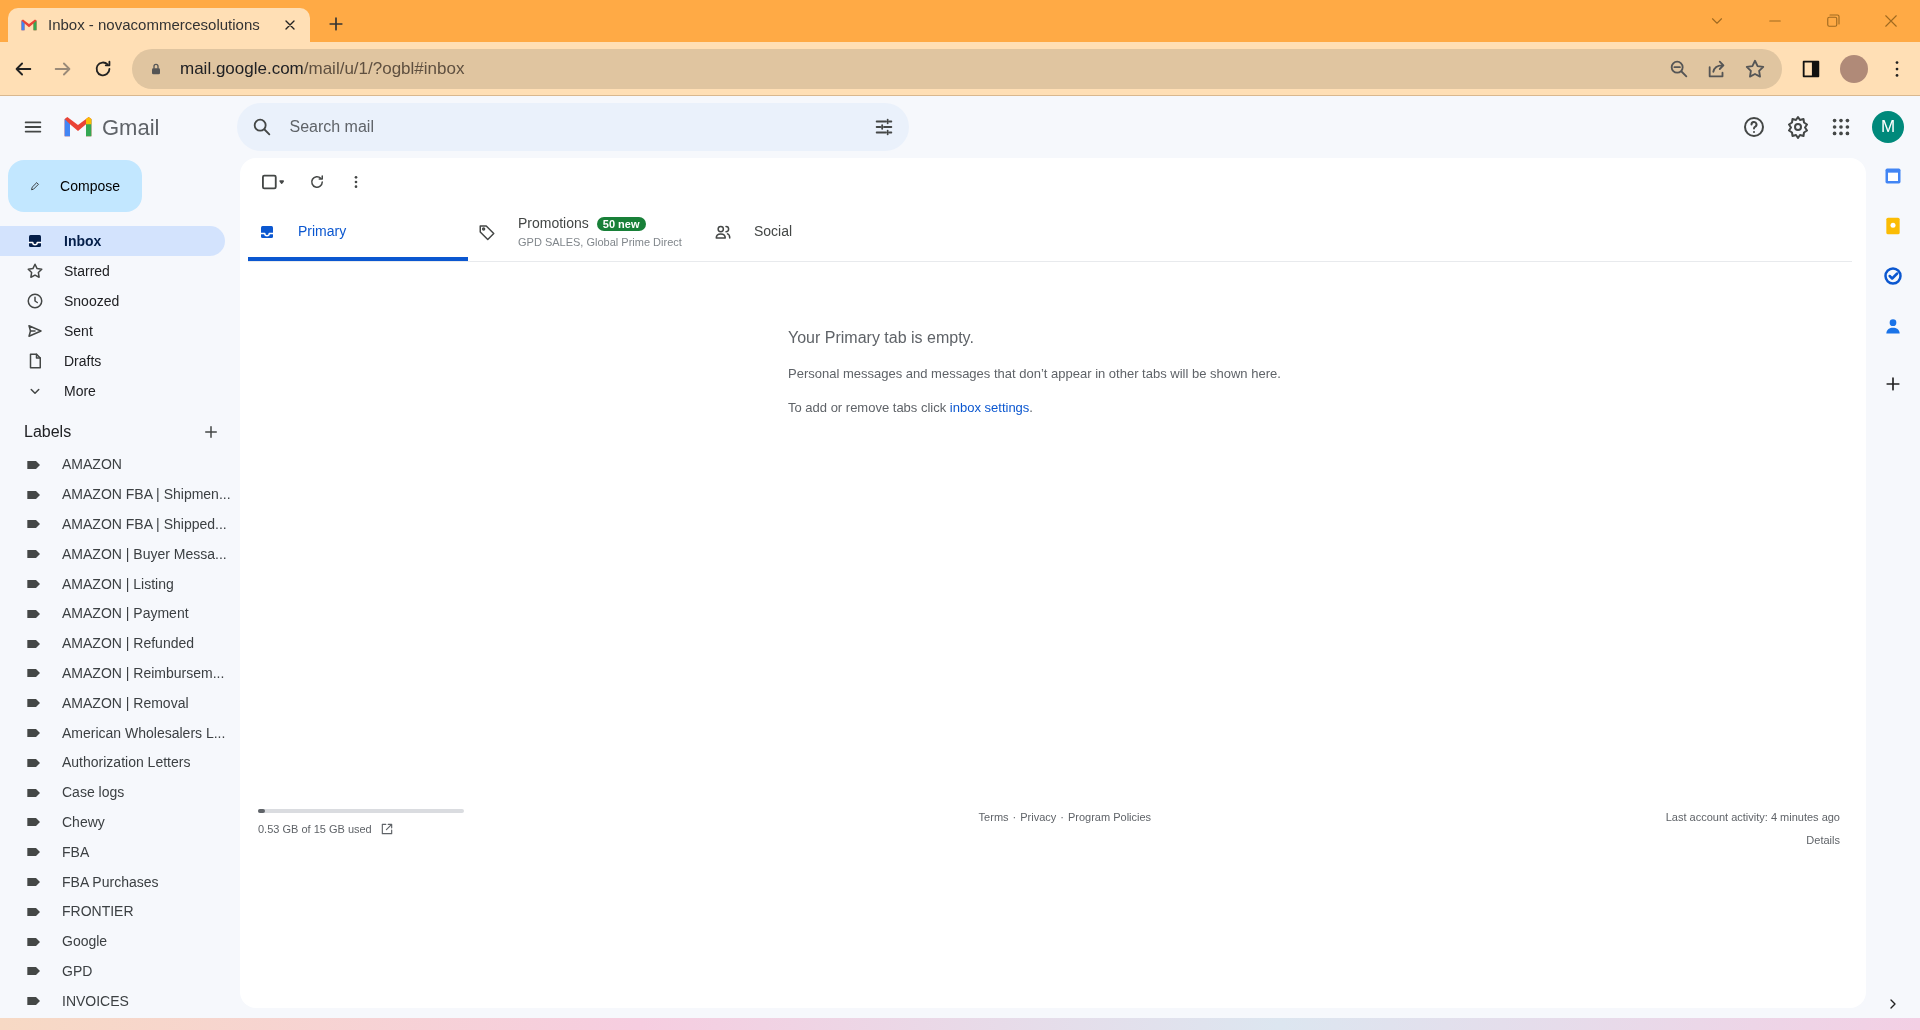 This screenshot has width=1920, height=1030. I want to click on help-icon, so click(1754, 127).